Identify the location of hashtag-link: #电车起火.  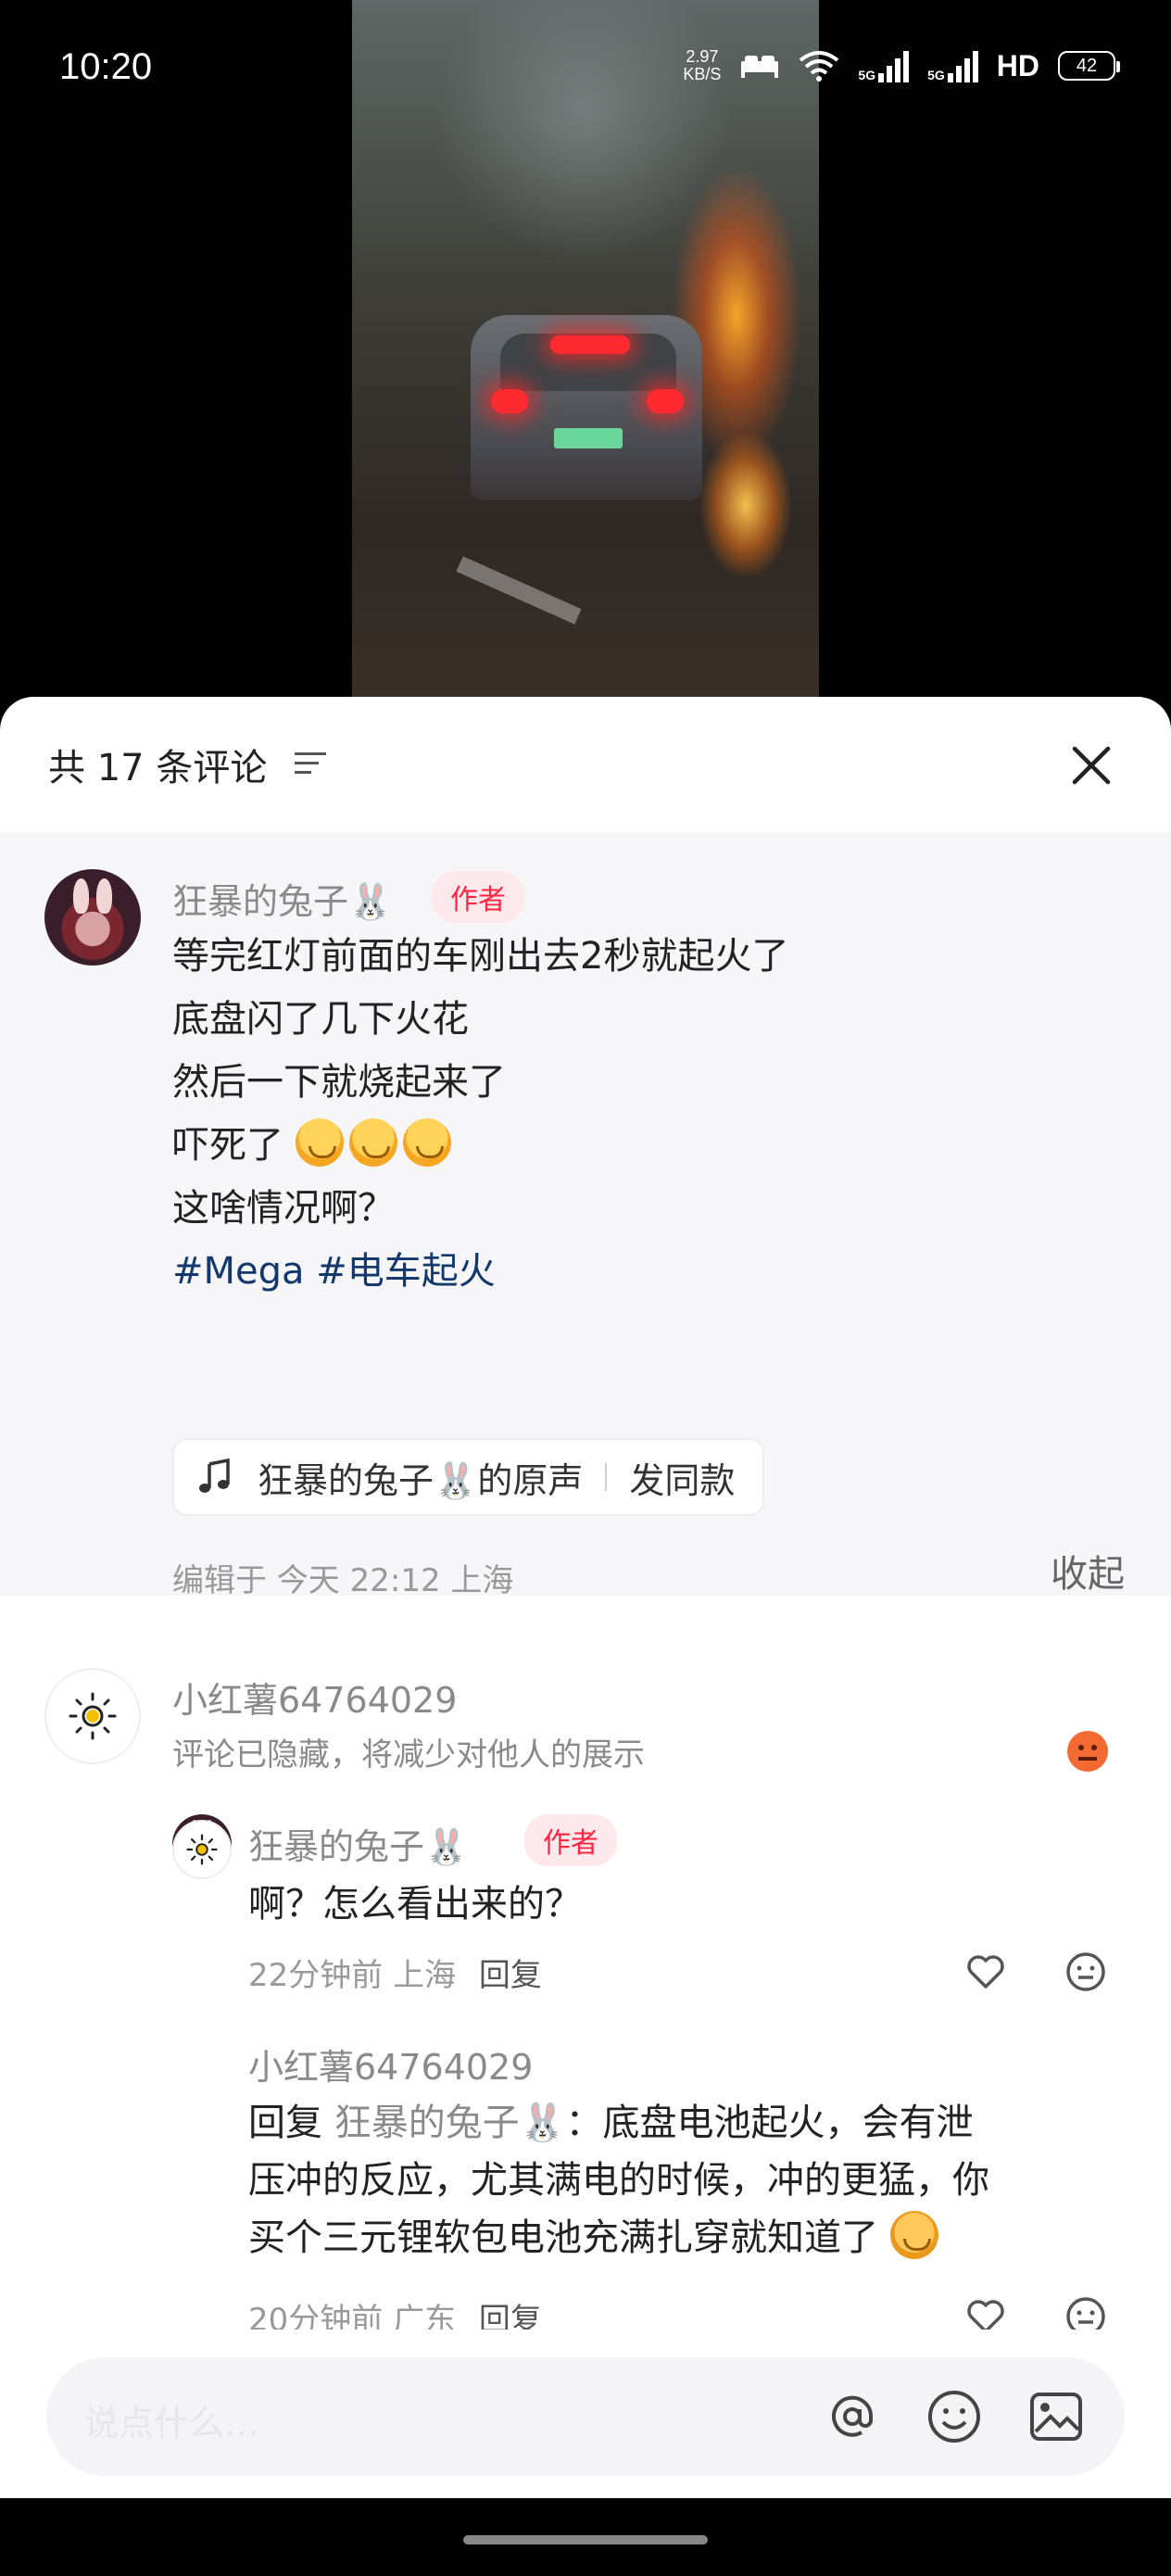
(406, 1271).